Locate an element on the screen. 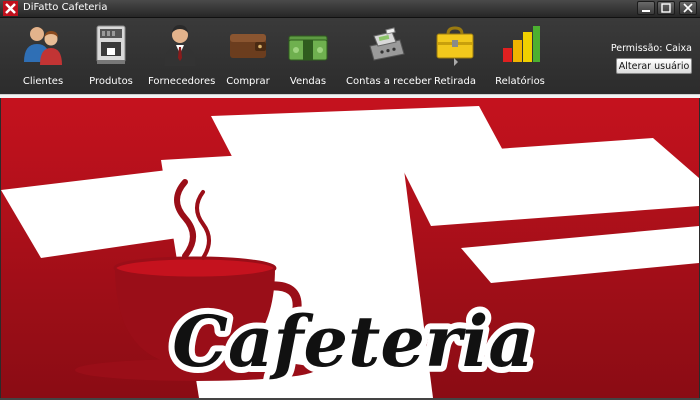  toolbar-retirada-button: Retirada is located at coordinates (455, 56).